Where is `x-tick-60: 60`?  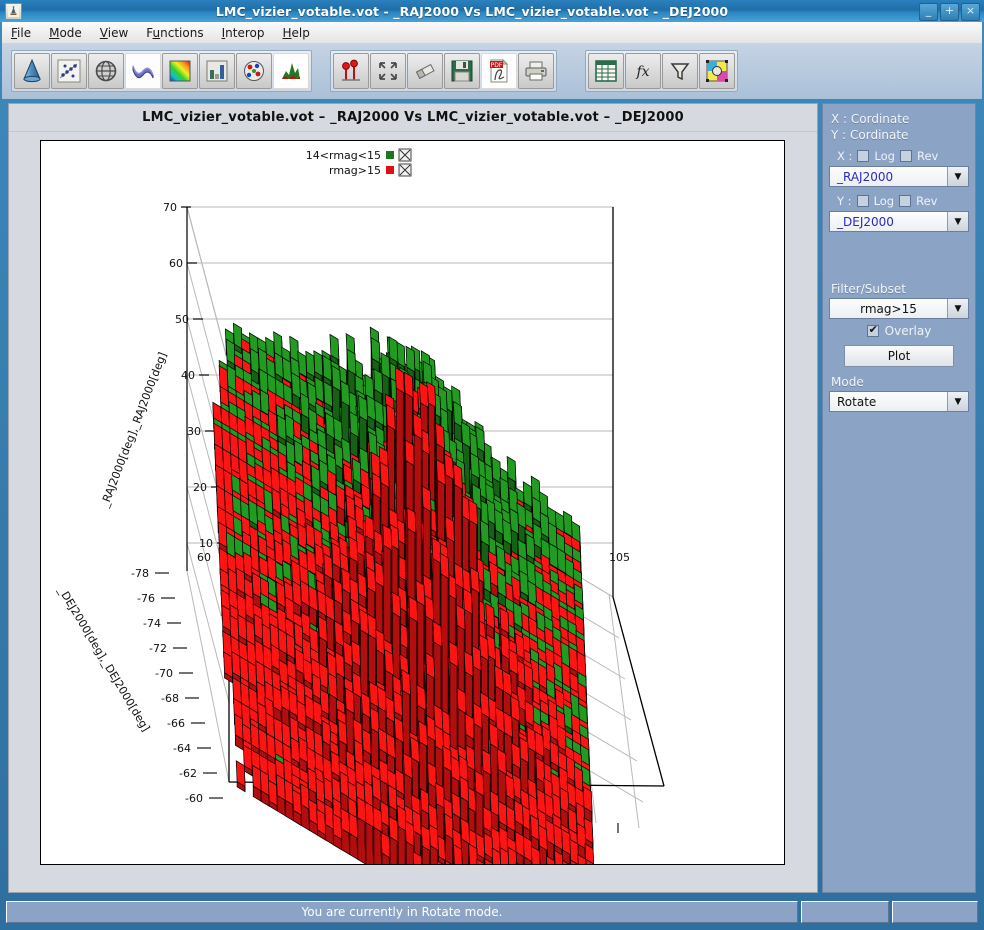 x-tick-60: 60 is located at coordinates (204, 557).